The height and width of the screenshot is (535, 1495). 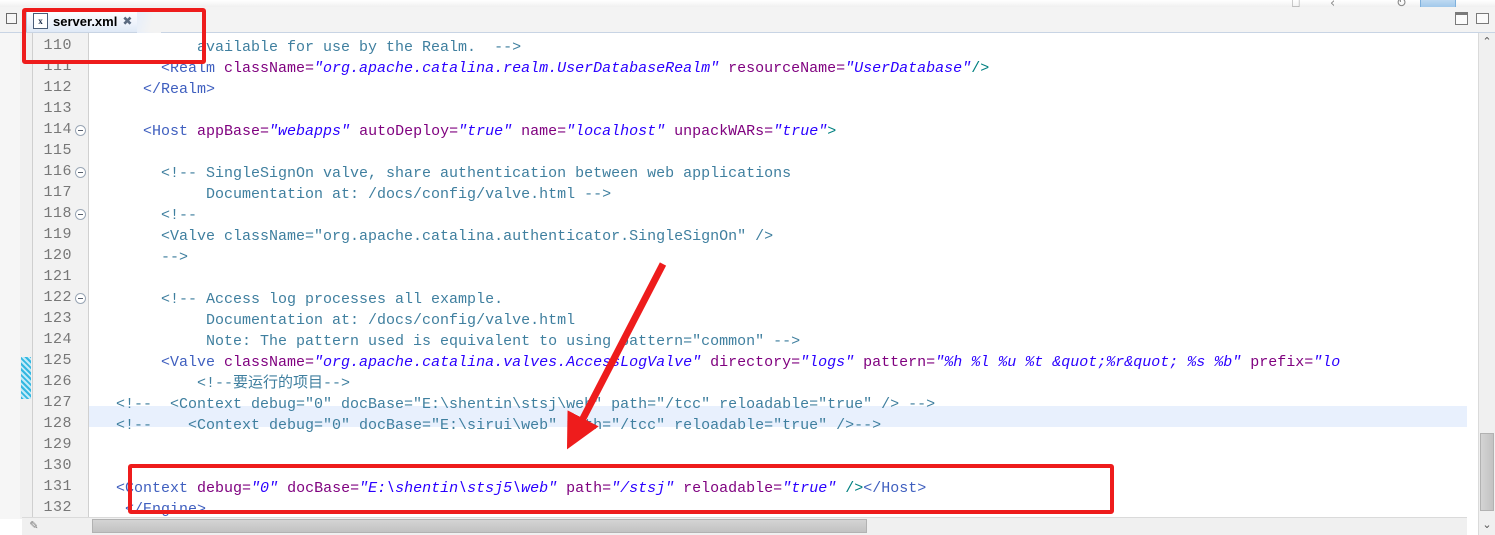 What do you see at coordinates (57, 318) in the screenshot?
I see `line-number: 123` at bounding box center [57, 318].